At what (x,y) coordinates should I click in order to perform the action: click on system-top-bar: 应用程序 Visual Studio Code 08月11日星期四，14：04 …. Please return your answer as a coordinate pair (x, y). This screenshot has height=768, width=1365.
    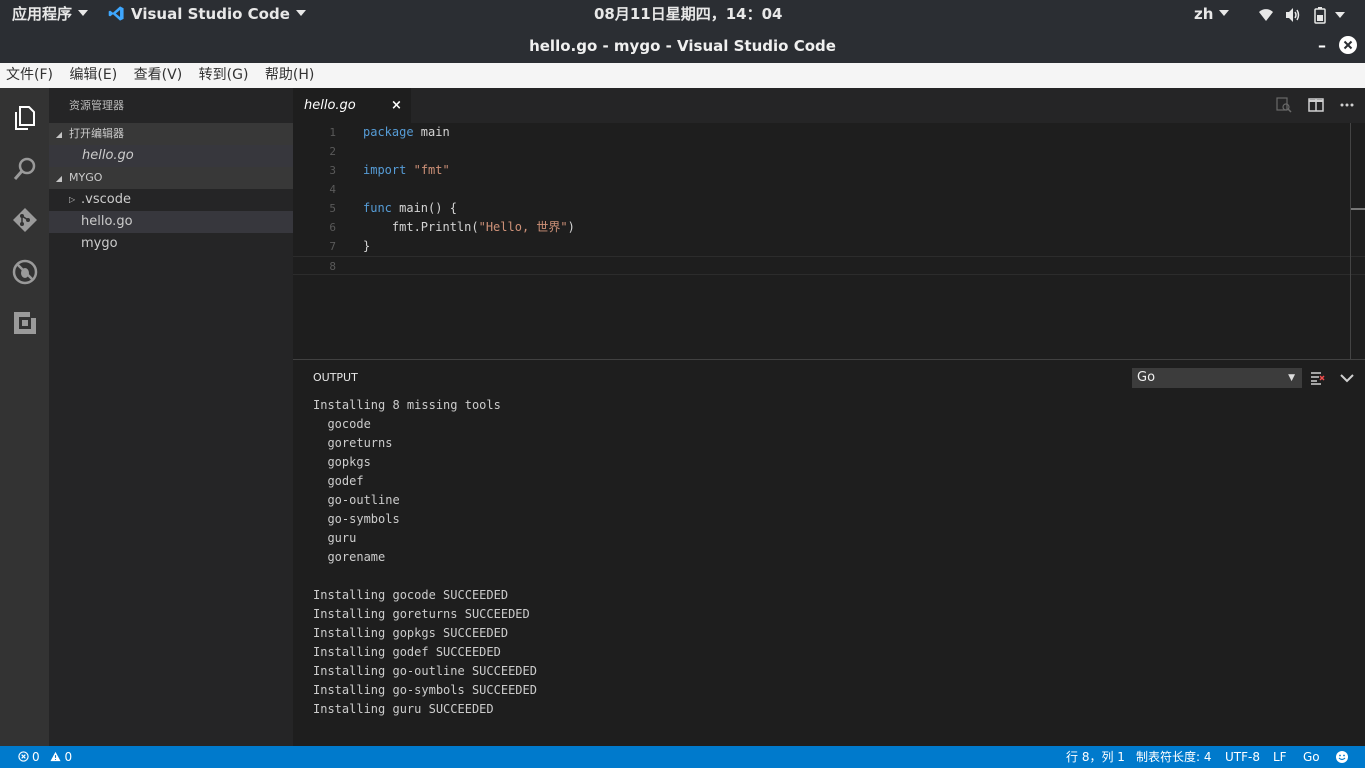
    Looking at the image, I should click on (682, 14).